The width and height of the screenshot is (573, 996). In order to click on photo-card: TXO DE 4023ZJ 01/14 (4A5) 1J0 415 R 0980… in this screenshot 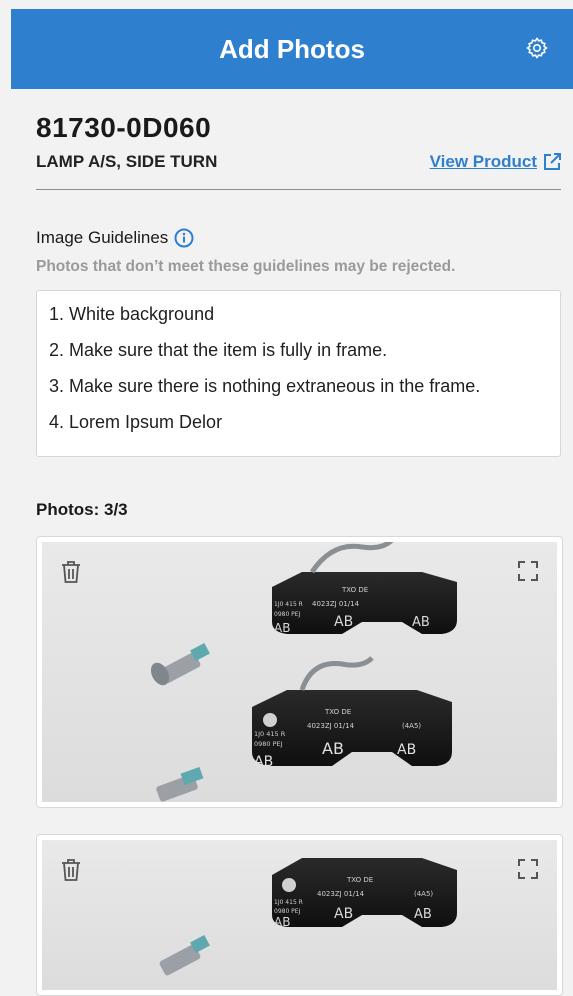, I will do `click(299, 915)`.